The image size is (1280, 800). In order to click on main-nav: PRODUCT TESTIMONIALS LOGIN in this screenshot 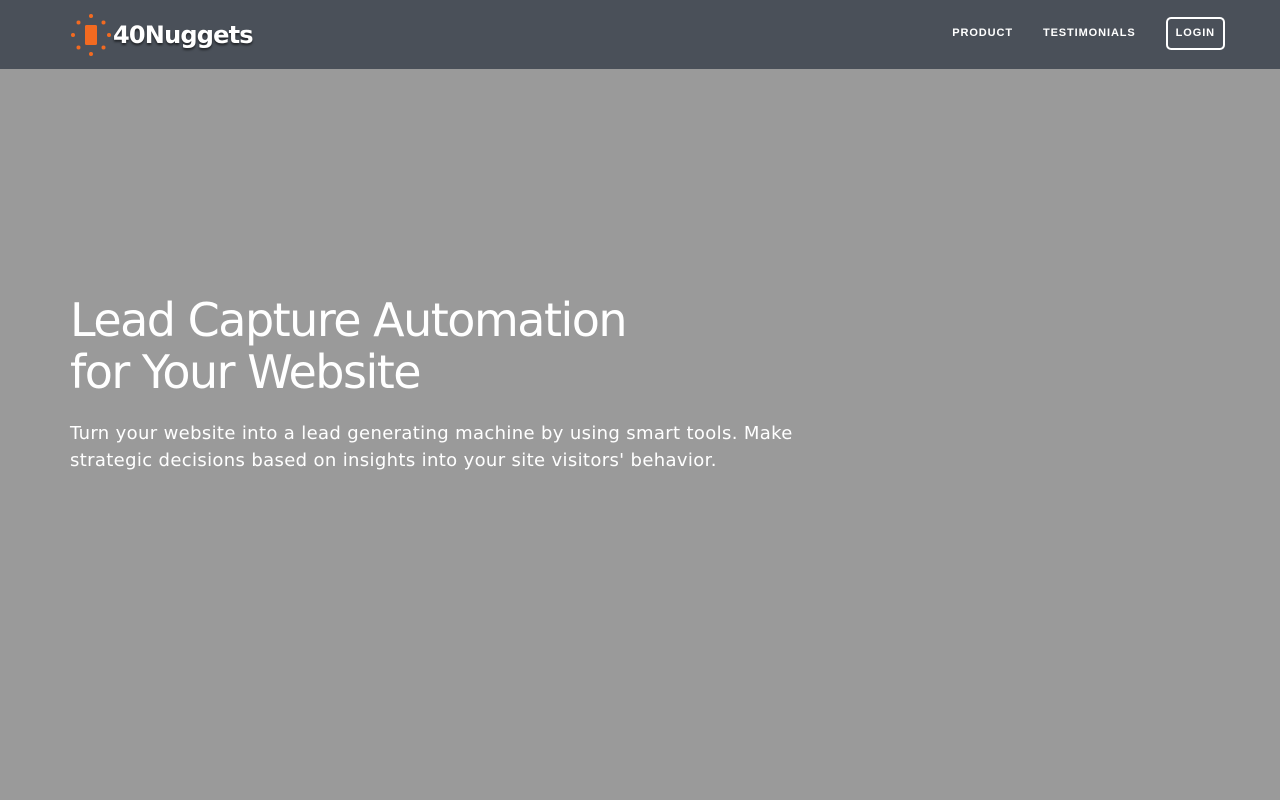, I will do `click(1073, 33)`.